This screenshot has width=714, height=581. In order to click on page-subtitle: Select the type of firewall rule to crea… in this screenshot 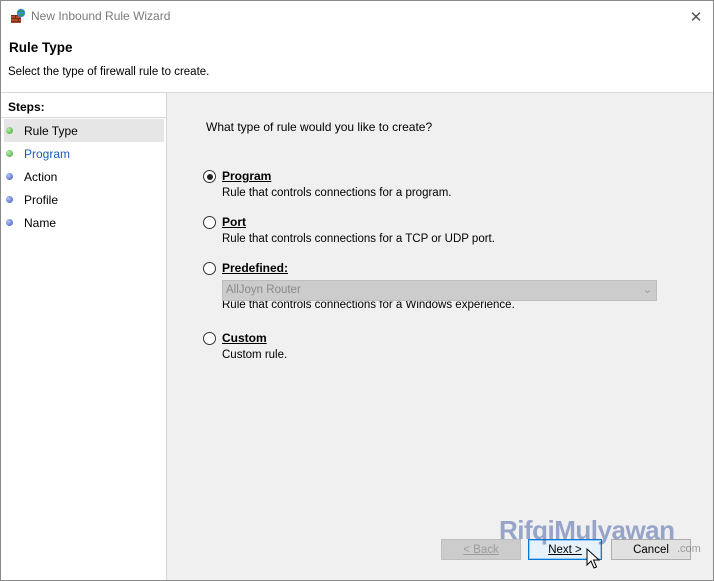, I will do `click(109, 72)`.